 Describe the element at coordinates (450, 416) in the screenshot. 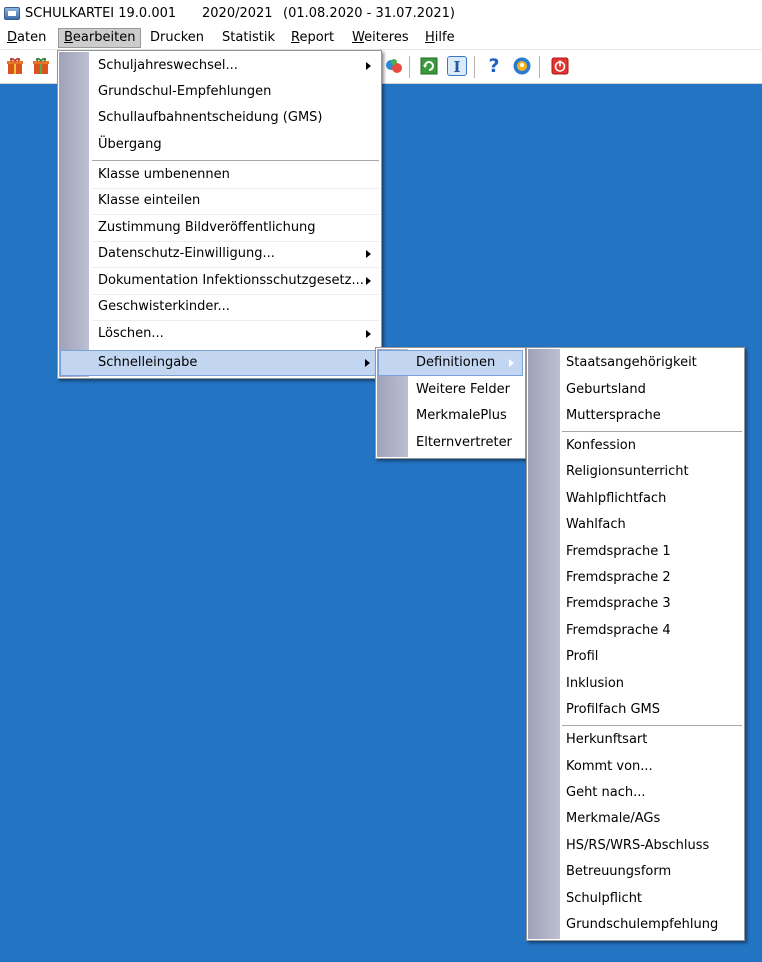

I see `submenu-item-merkmaleplus: MerkmalePlus` at that location.